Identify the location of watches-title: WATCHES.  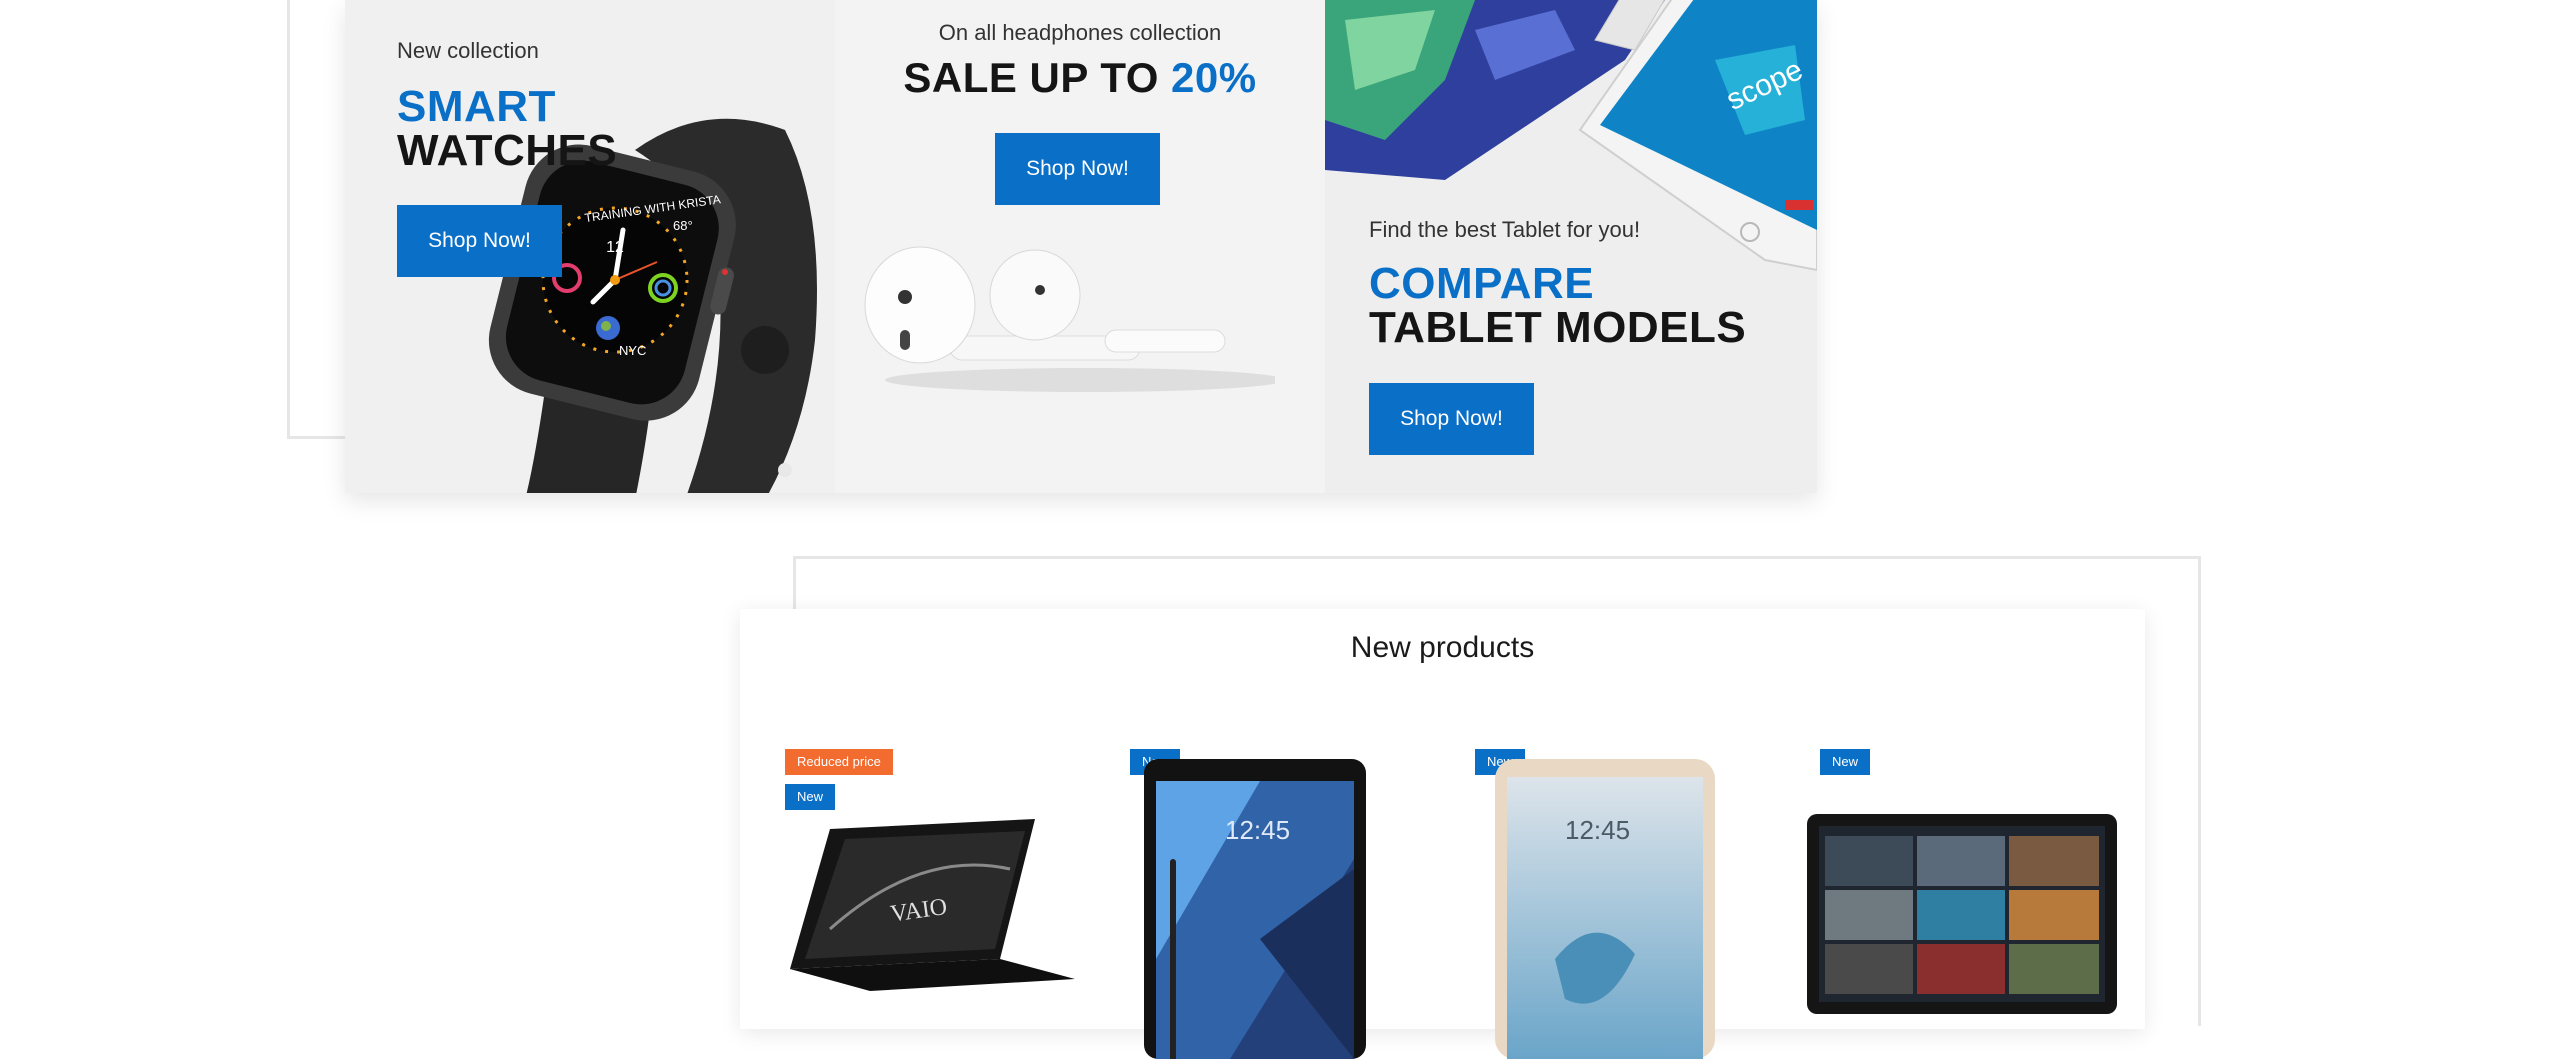
(507, 150).